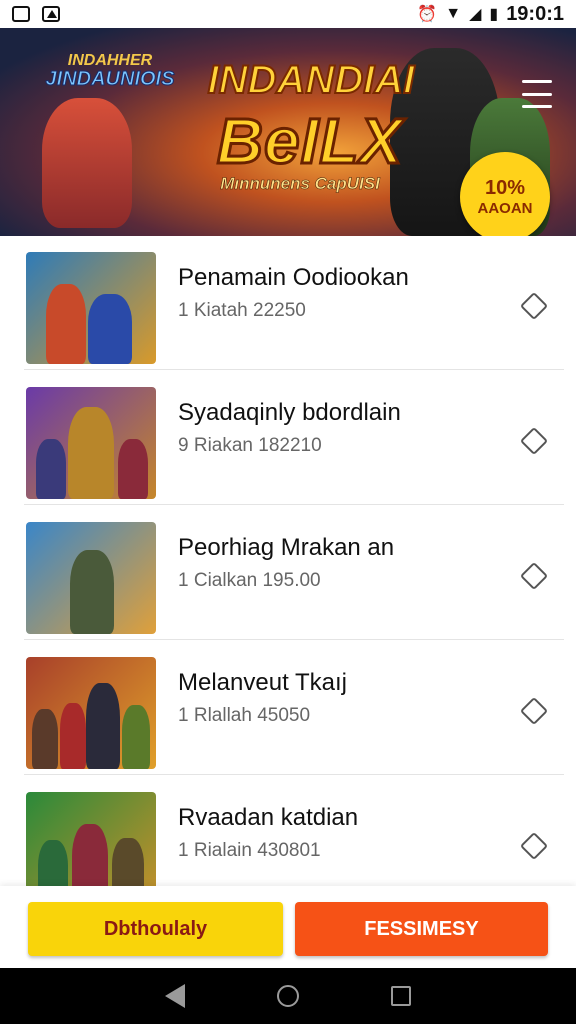 The width and height of the screenshot is (576, 1024). Describe the element at coordinates (475, 14) in the screenshot. I see `signal-icon: ◢` at that location.